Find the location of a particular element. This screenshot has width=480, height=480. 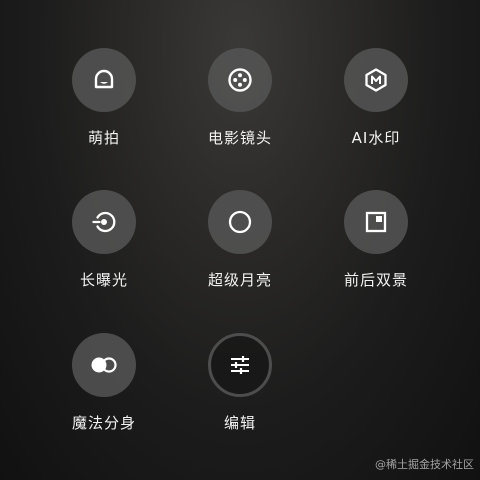

cute-face-icon is located at coordinates (104, 80).